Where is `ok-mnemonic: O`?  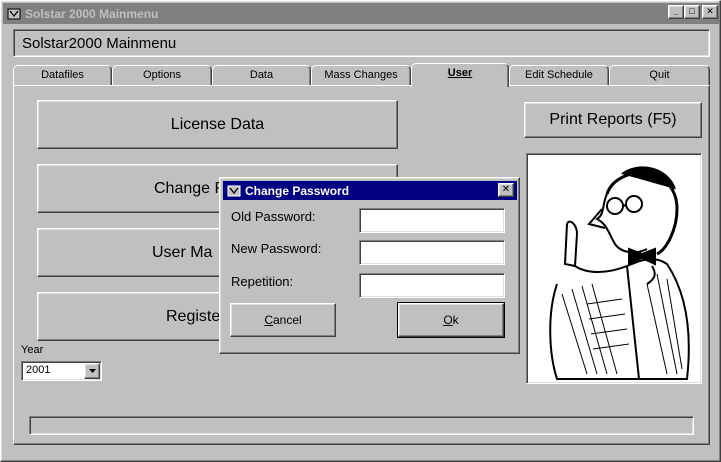 ok-mnemonic: O is located at coordinates (448, 320).